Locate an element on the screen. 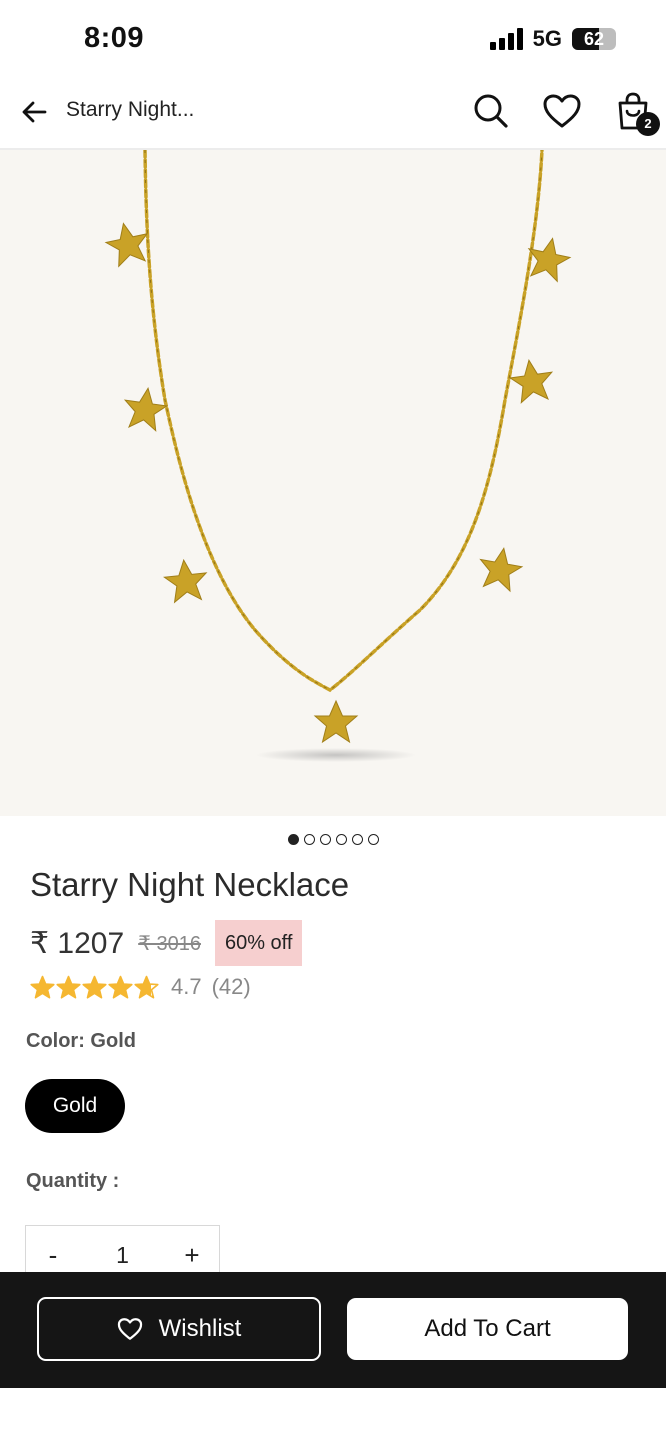 Image resolution: width=666 pixels, height=1440 pixels. sale-price: ₹ 1207 is located at coordinates (77, 943).